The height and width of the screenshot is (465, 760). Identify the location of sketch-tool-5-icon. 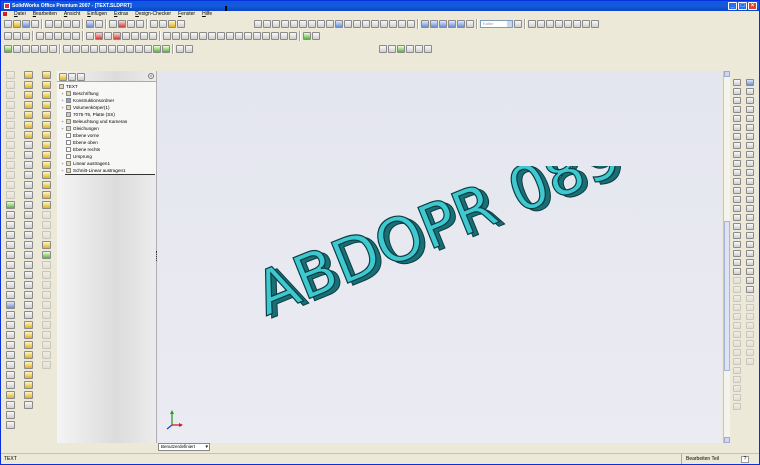
(10, 115).